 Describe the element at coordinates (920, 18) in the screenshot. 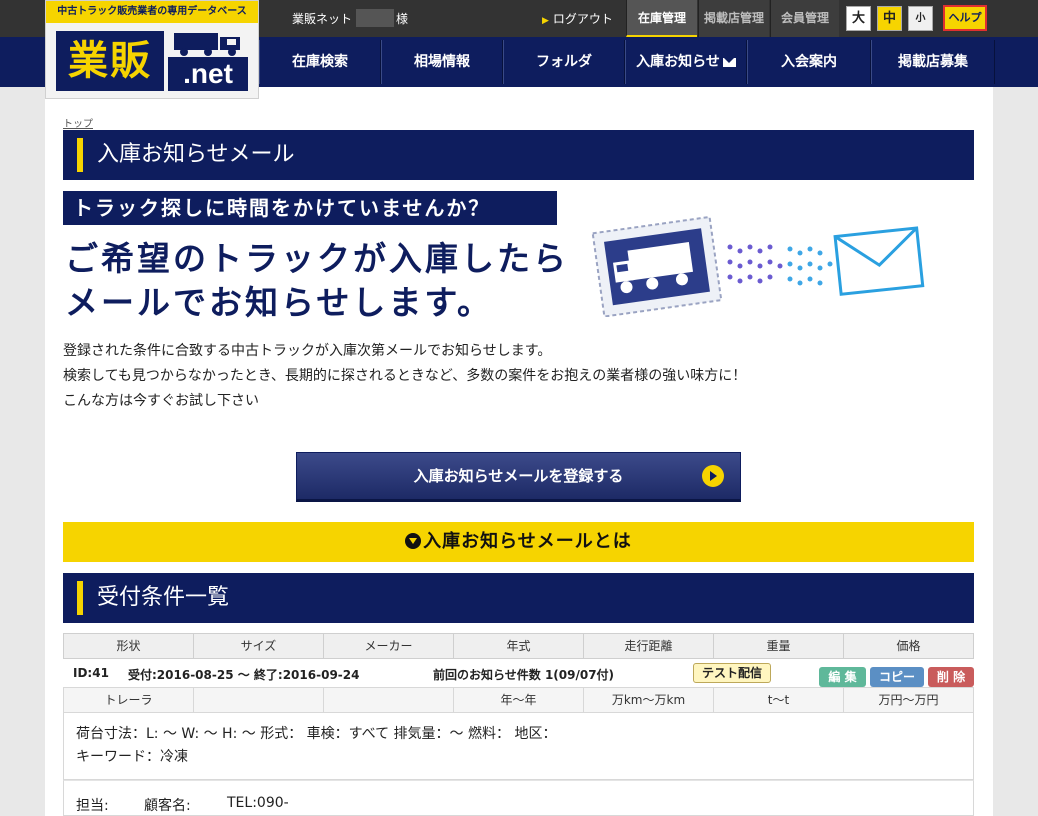

I see `font-size-small-button: 小` at that location.